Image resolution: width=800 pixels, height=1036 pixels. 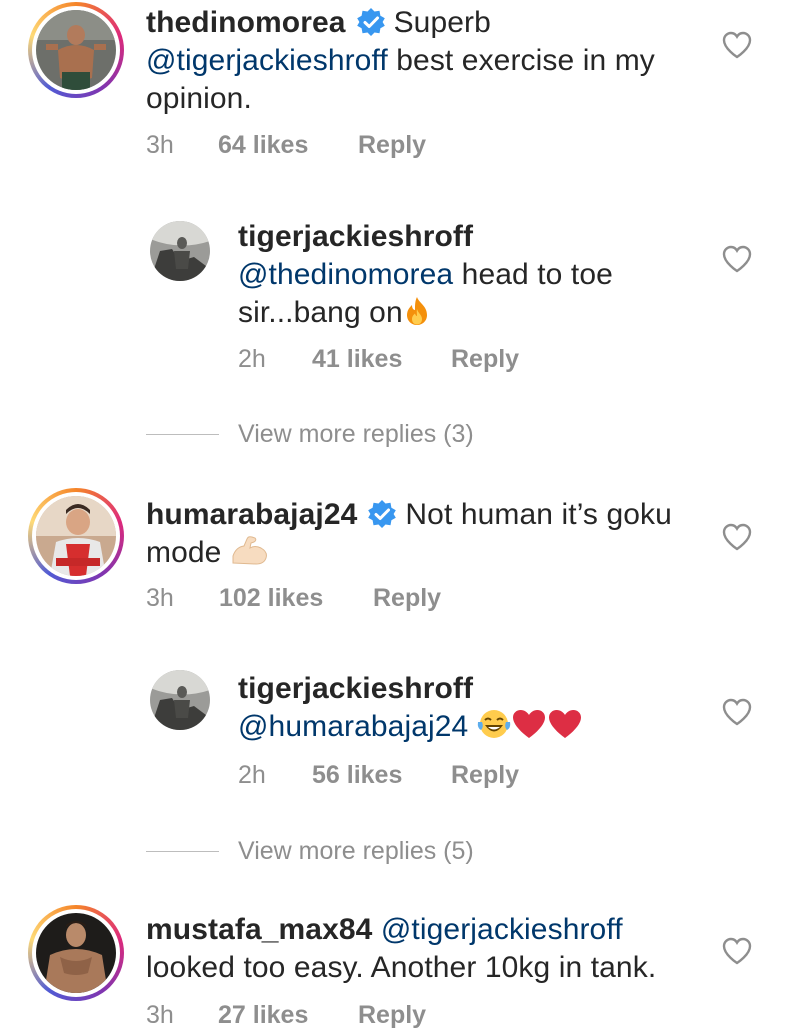 I want to click on likes-count: 102 likes, so click(x=296, y=598).